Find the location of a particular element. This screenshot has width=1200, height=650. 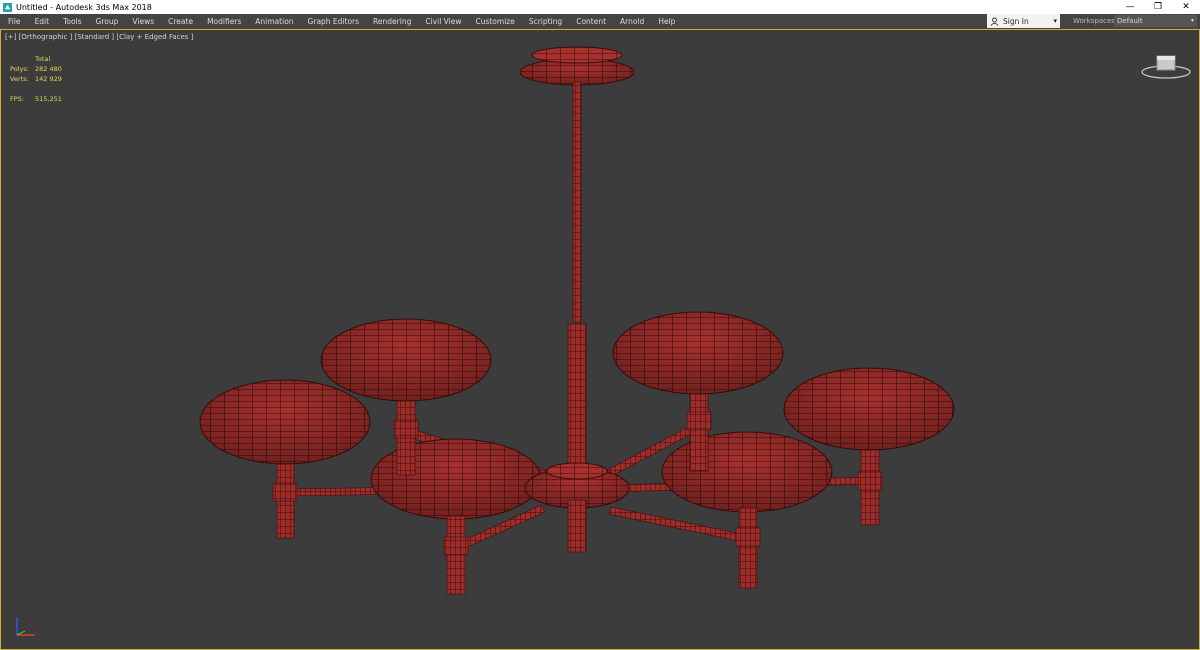

3dsmax-logo-icon is located at coordinates (7, 7).